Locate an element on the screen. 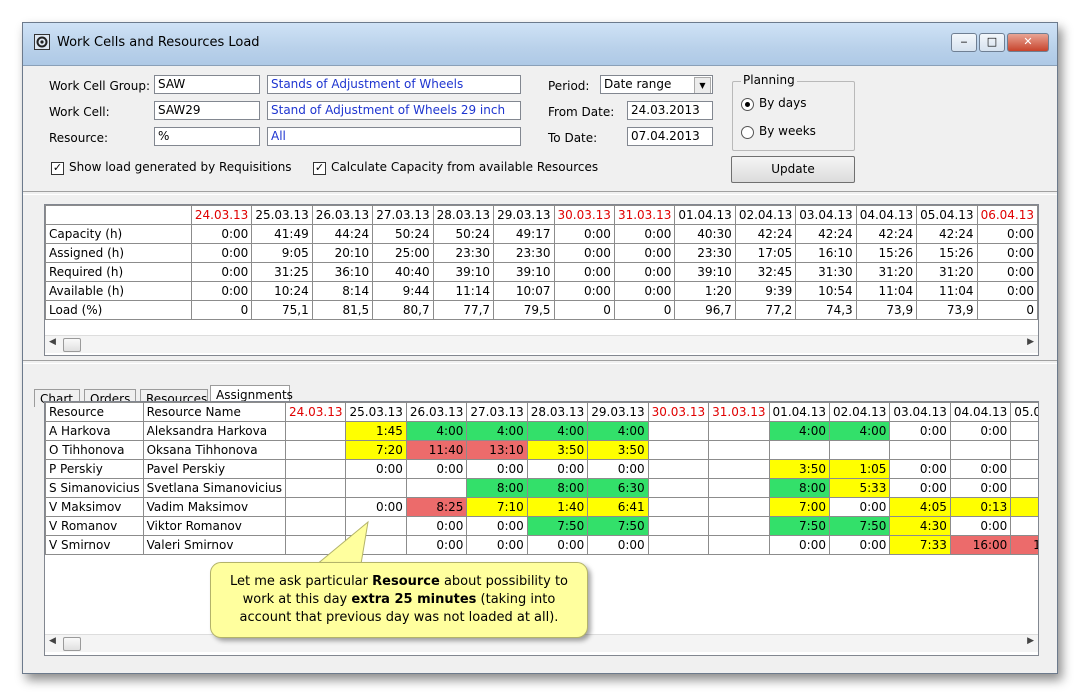 The image size is (1082, 697). assignments-date-header: 05.04.13 is located at coordinates (1024, 412).